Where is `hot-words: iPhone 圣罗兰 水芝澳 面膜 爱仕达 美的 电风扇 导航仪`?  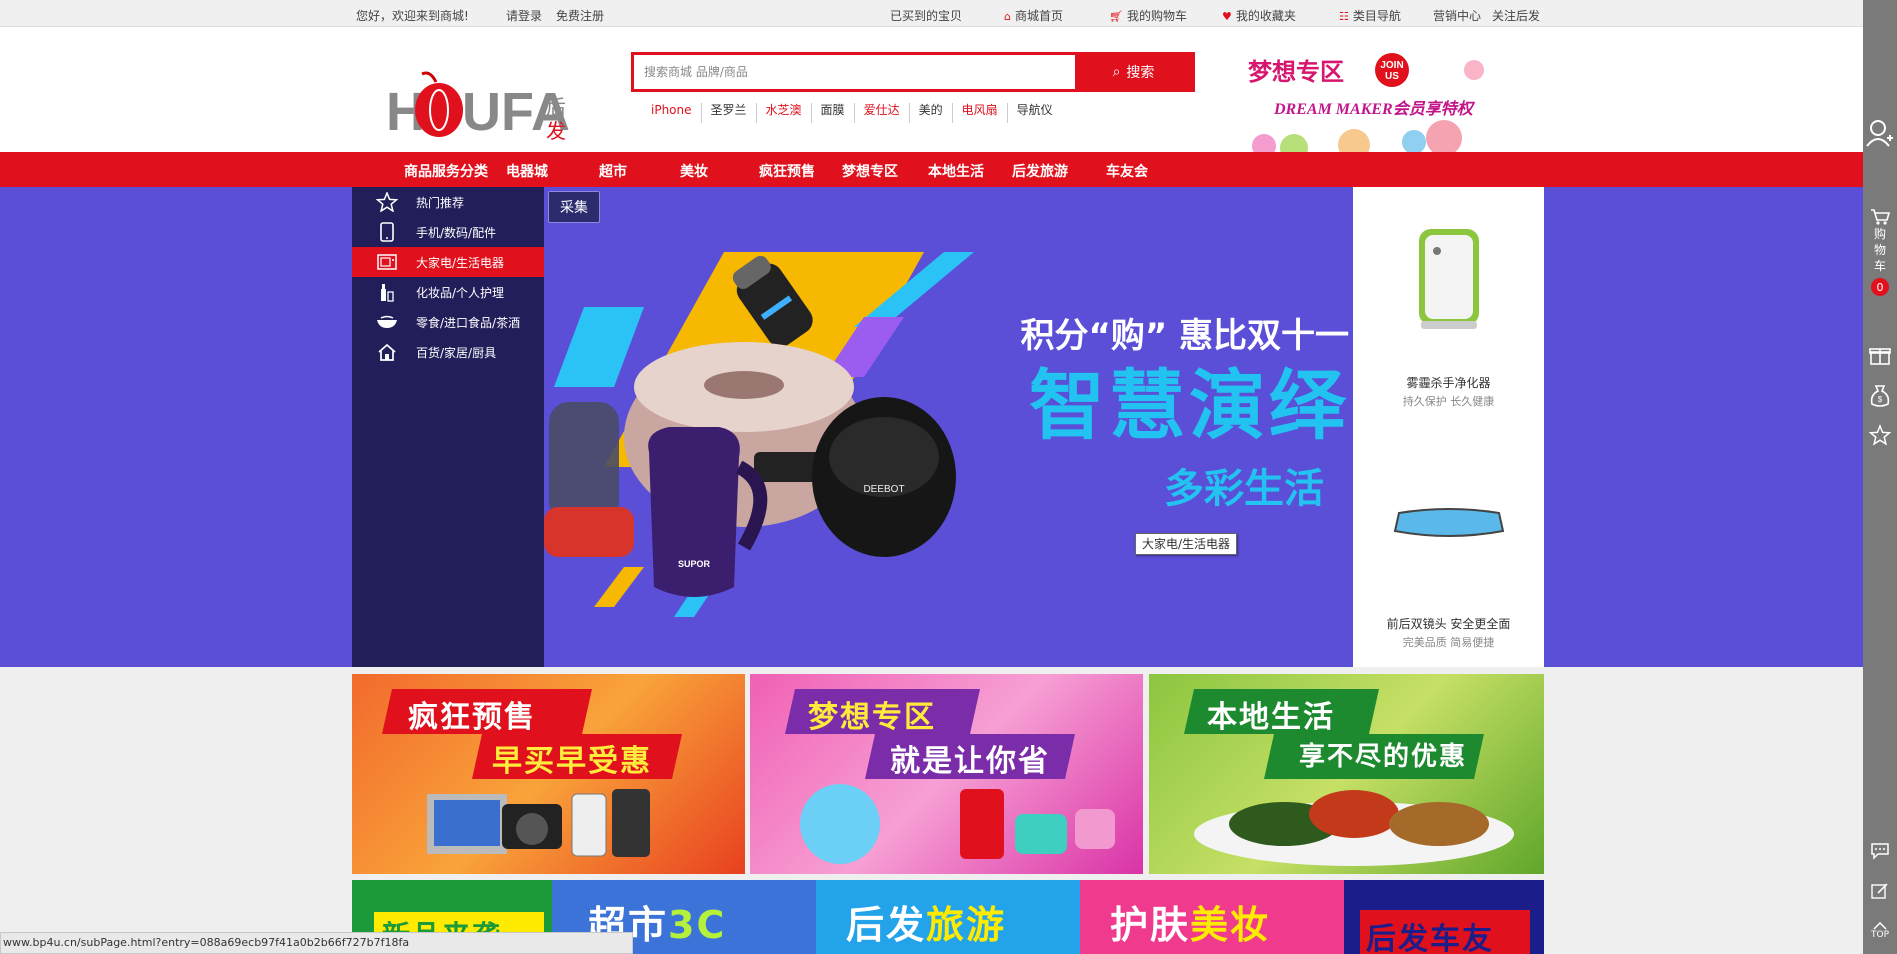 hot-words: iPhone 圣罗兰 水芝澳 面膜 爱仕达 美的 电风扇 导航仪 is located at coordinates (853, 113).